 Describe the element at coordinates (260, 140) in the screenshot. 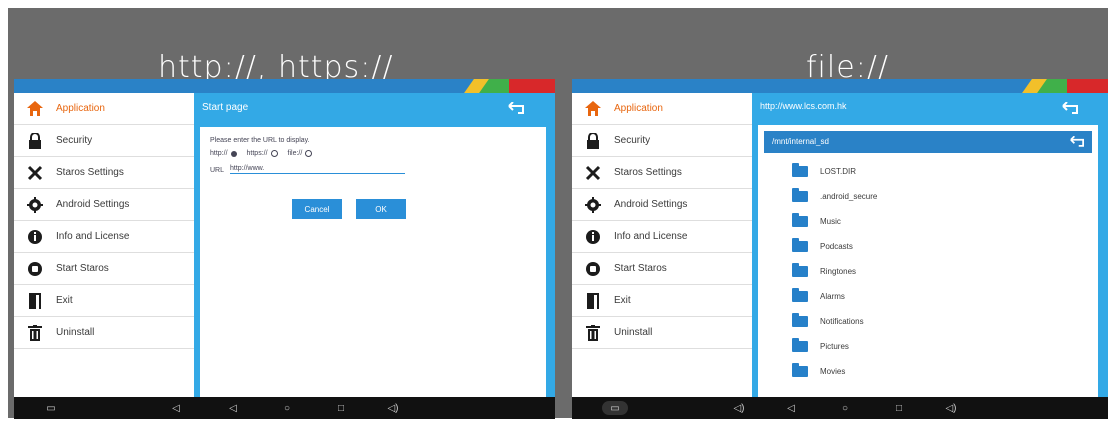

I see `dialog-prompt: Please enter the URL to display.` at that location.